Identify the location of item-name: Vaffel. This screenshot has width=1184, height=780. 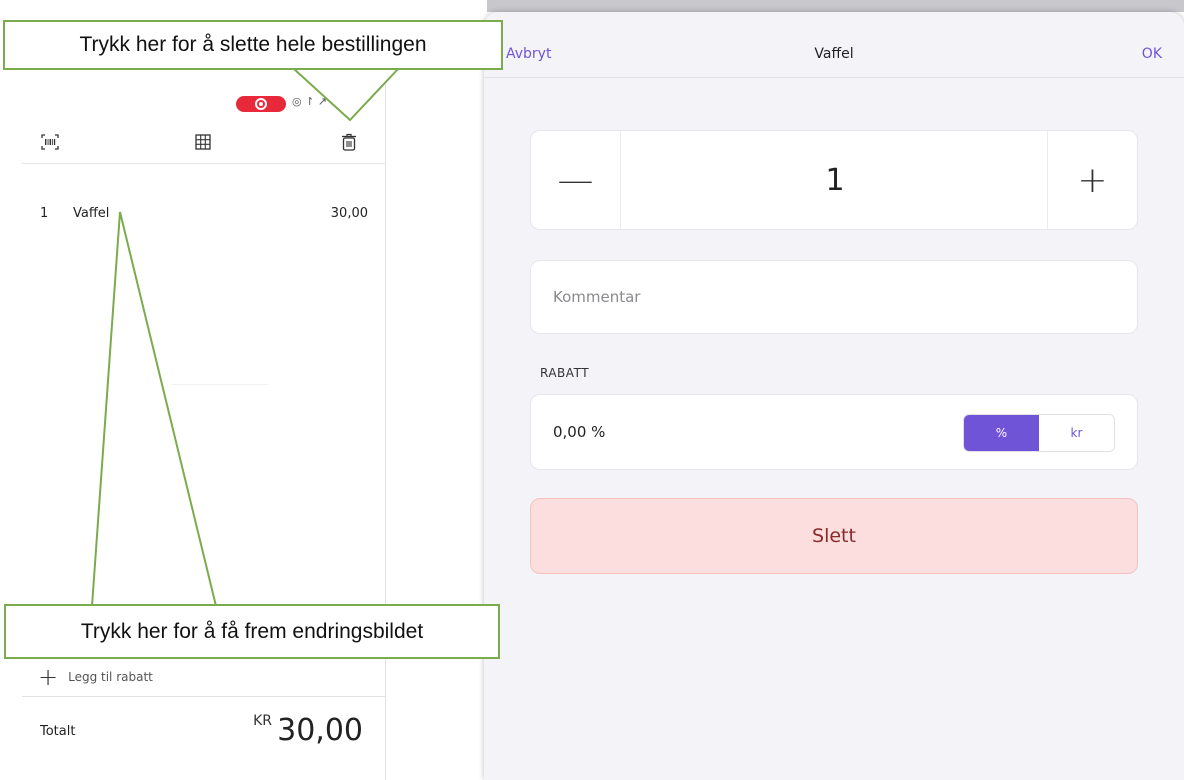
(91, 213).